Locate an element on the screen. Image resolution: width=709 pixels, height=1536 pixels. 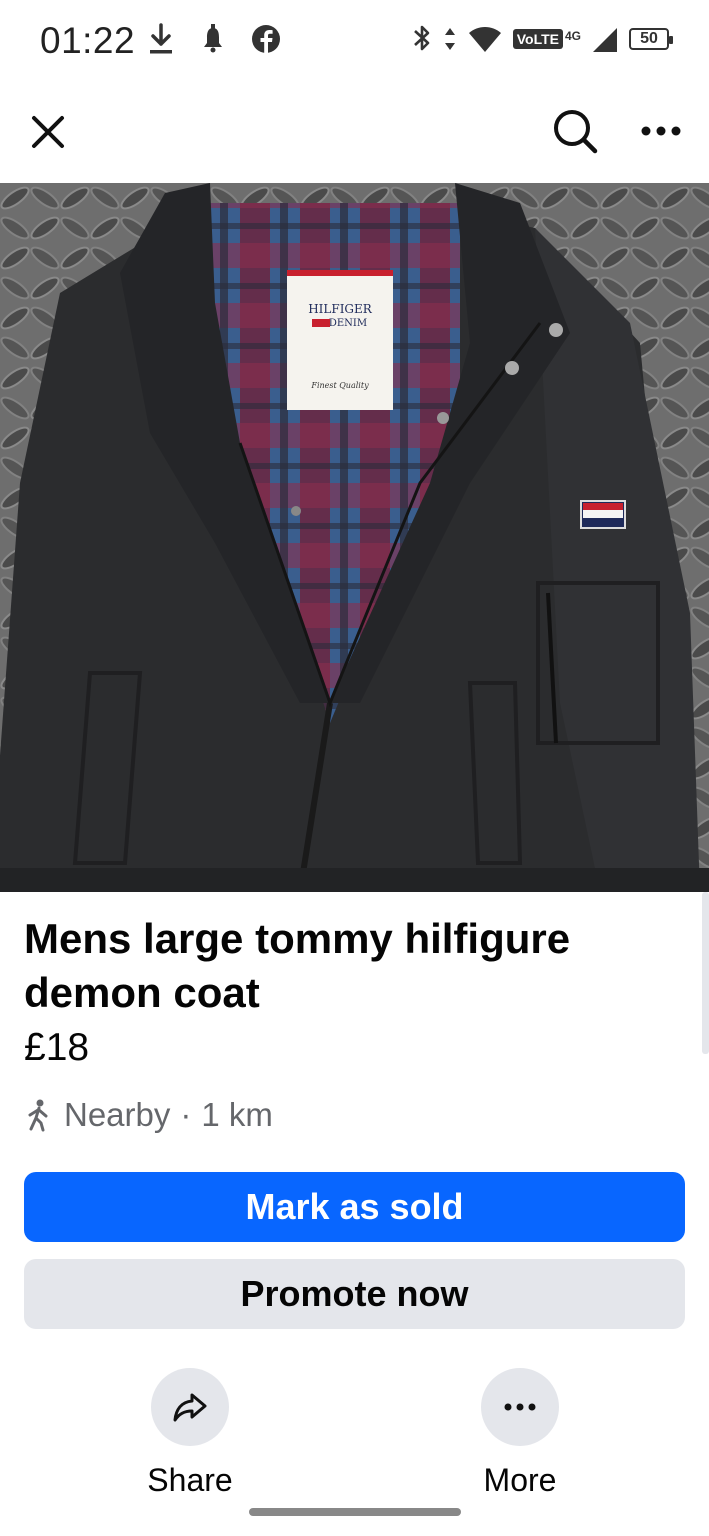
status-right-icons: VoLTE 4G 50 is located at coordinates (542, 39).